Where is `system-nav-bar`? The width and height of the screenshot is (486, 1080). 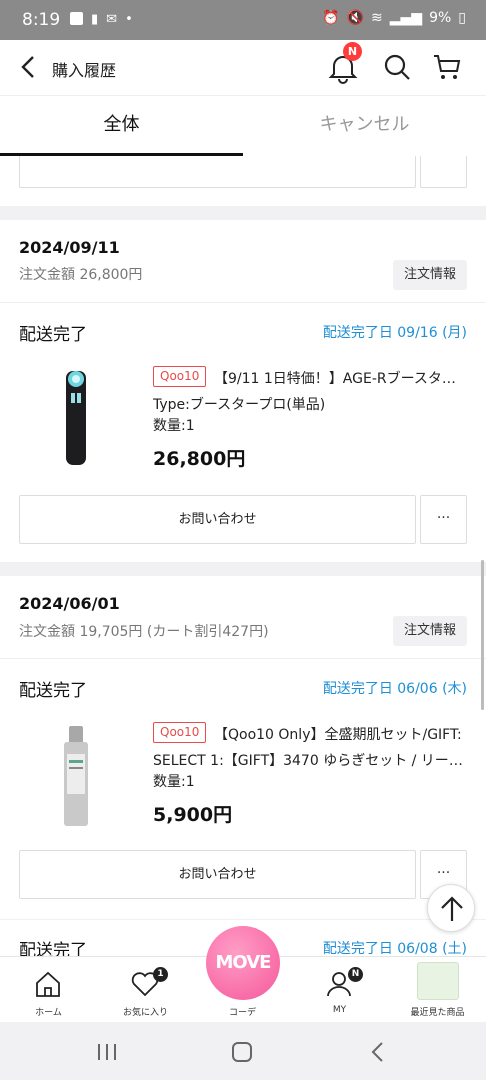
system-nav-bar is located at coordinates (243, 1051).